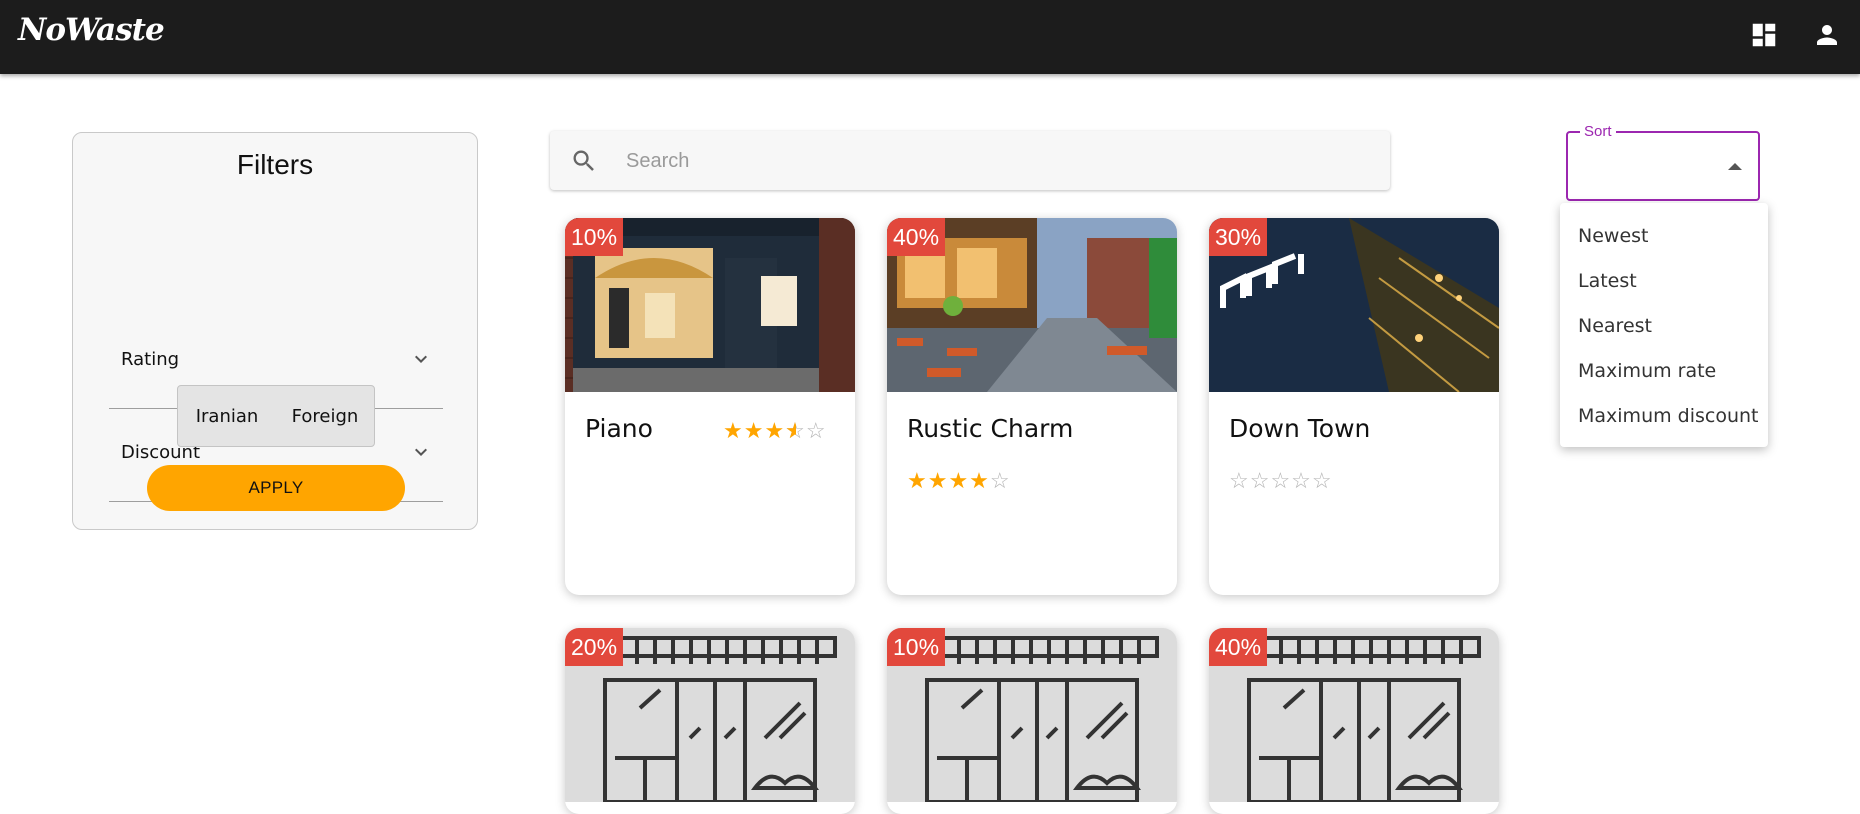 The width and height of the screenshot is (1860, 814). Describe the element at coordinates (275, 164) in the screenshot. I see `filters-title: Filters` at that location.